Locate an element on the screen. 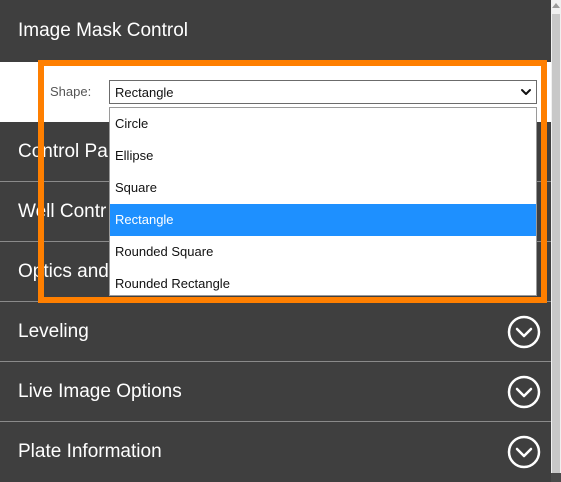  option-label: Ellipse is located at coordinates (134, 155).